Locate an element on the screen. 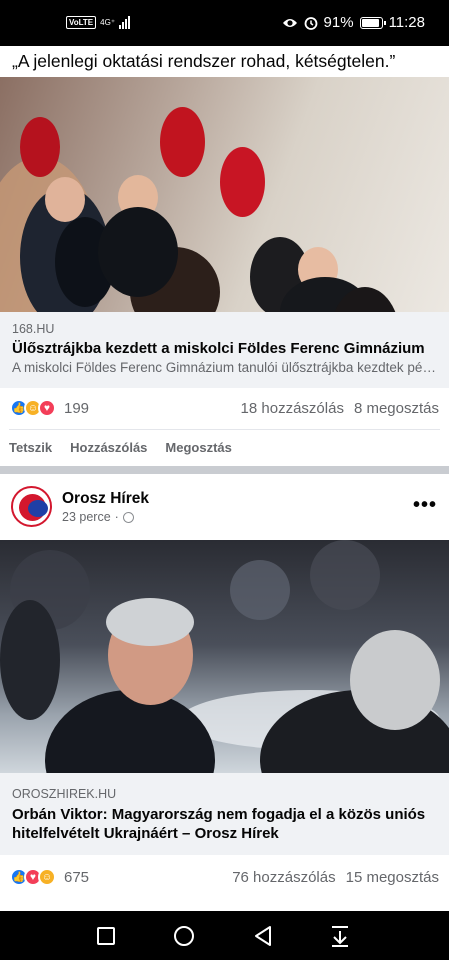  system-status: 91% 11:28 is located at coordinates (353, 22).